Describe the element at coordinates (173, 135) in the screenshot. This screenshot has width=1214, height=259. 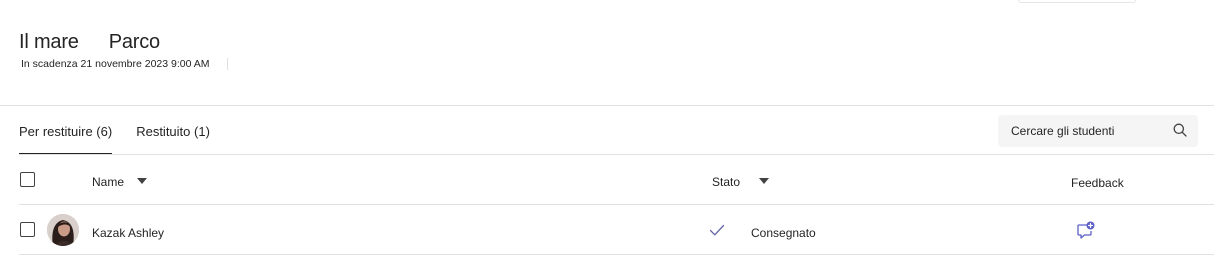
I see `tab-returned: Restituito (1)` at that location.